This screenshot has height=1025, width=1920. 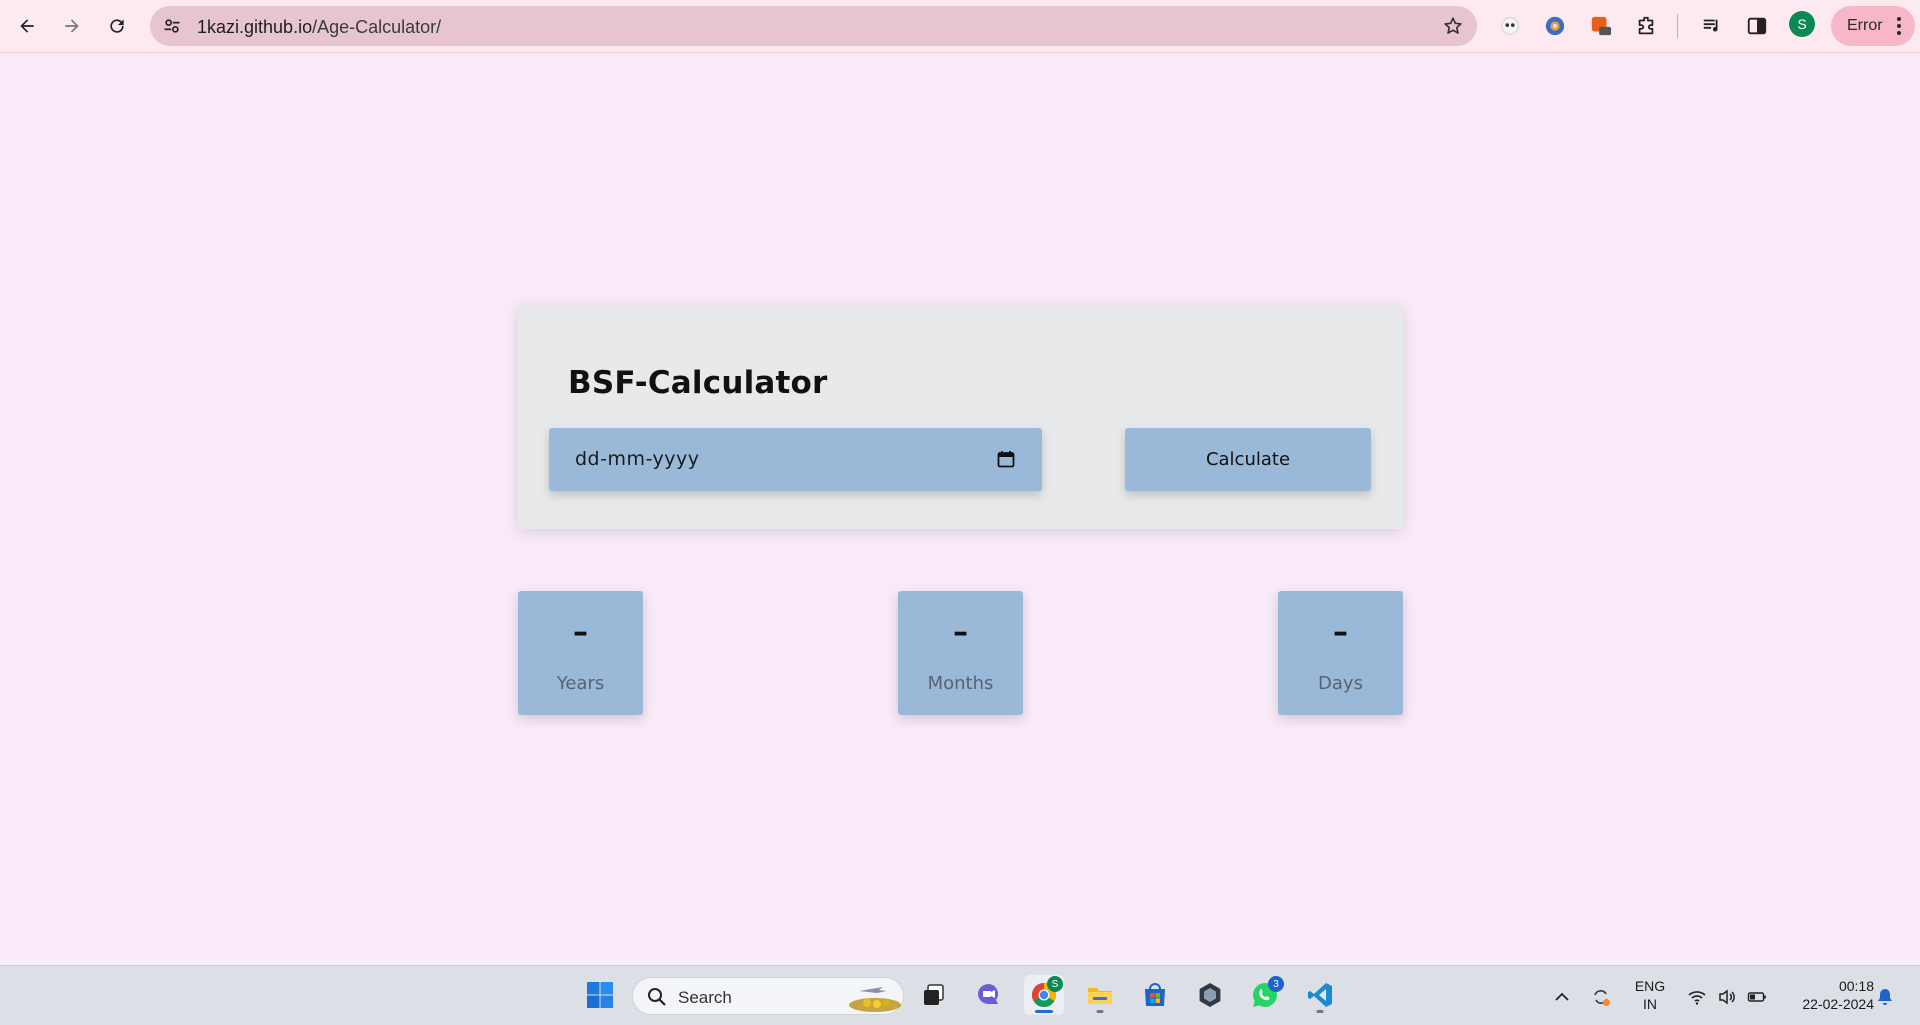 I want to click on windows-logo-icon, so click(x=600, y=995).